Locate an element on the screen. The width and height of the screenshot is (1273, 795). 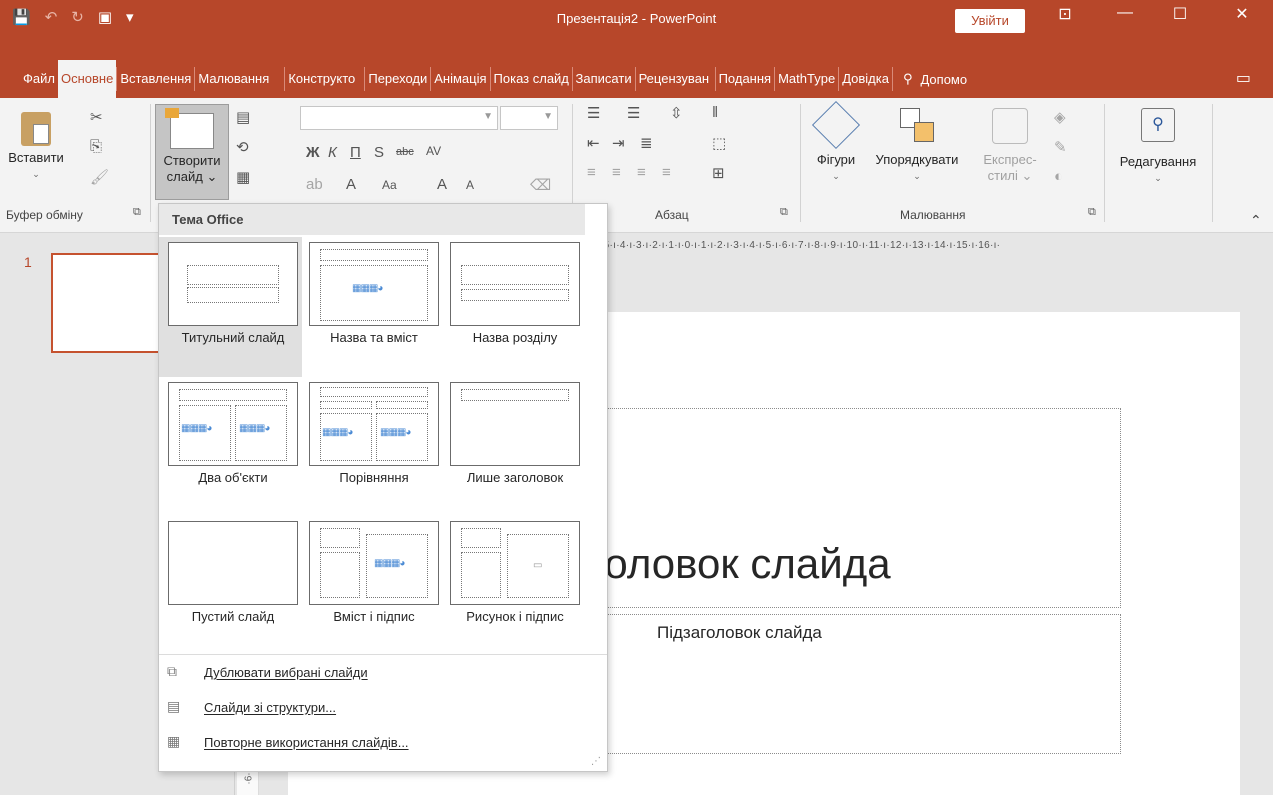
slide-number: 1 is located at coordinates (28, 262).